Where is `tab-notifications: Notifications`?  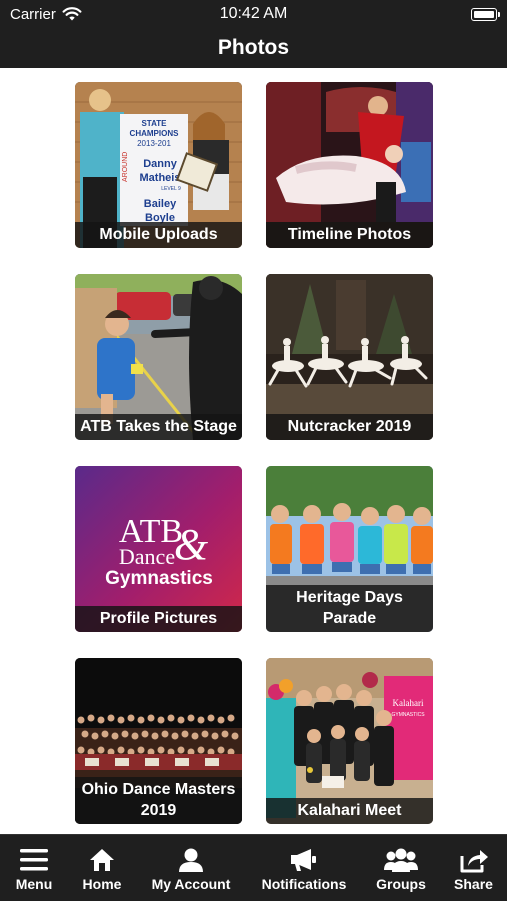 tab-notifications: Notifications is located at coordinates (304, 868).